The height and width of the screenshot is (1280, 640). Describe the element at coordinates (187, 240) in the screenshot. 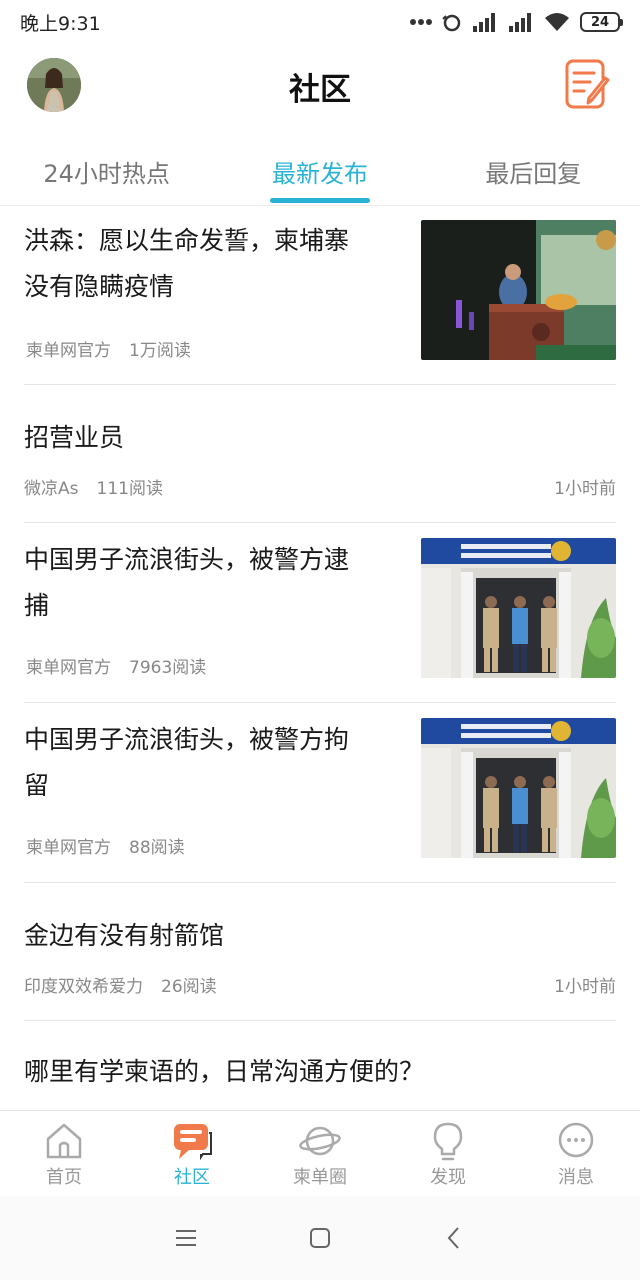

I see `post-title-line: 洪森：愿以生命发誓，柬埔寨` at that location.